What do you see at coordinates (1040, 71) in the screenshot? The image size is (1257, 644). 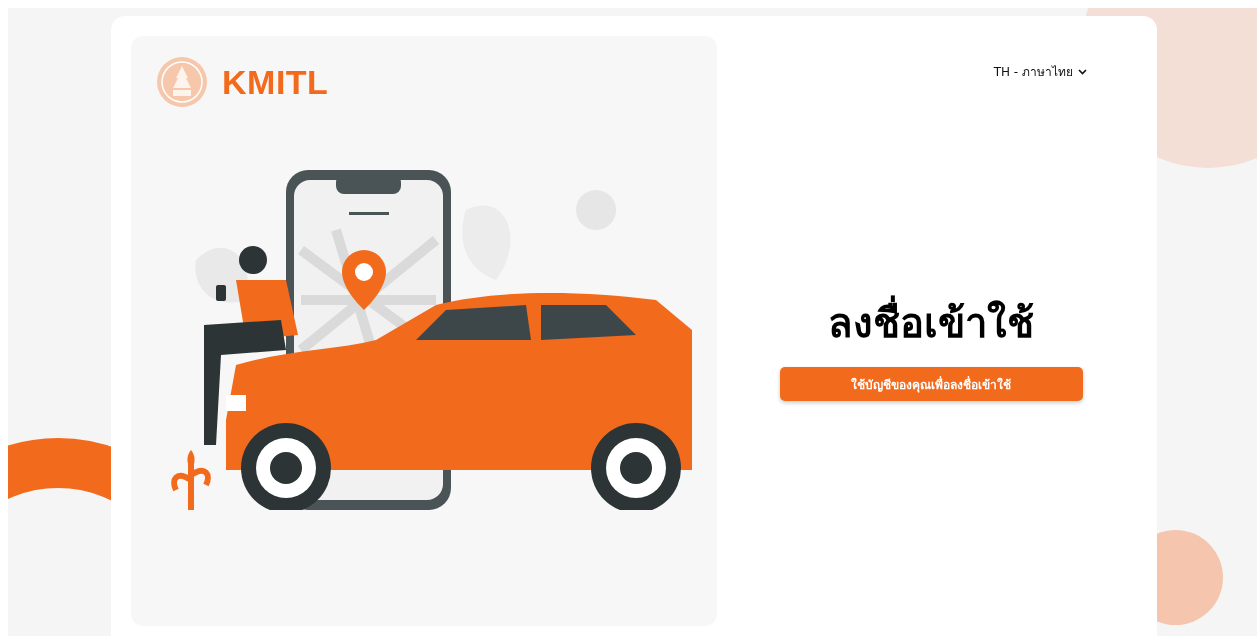 I see `language-selector: TH - ภาษาไทย` at bounding box center [1040, 71].